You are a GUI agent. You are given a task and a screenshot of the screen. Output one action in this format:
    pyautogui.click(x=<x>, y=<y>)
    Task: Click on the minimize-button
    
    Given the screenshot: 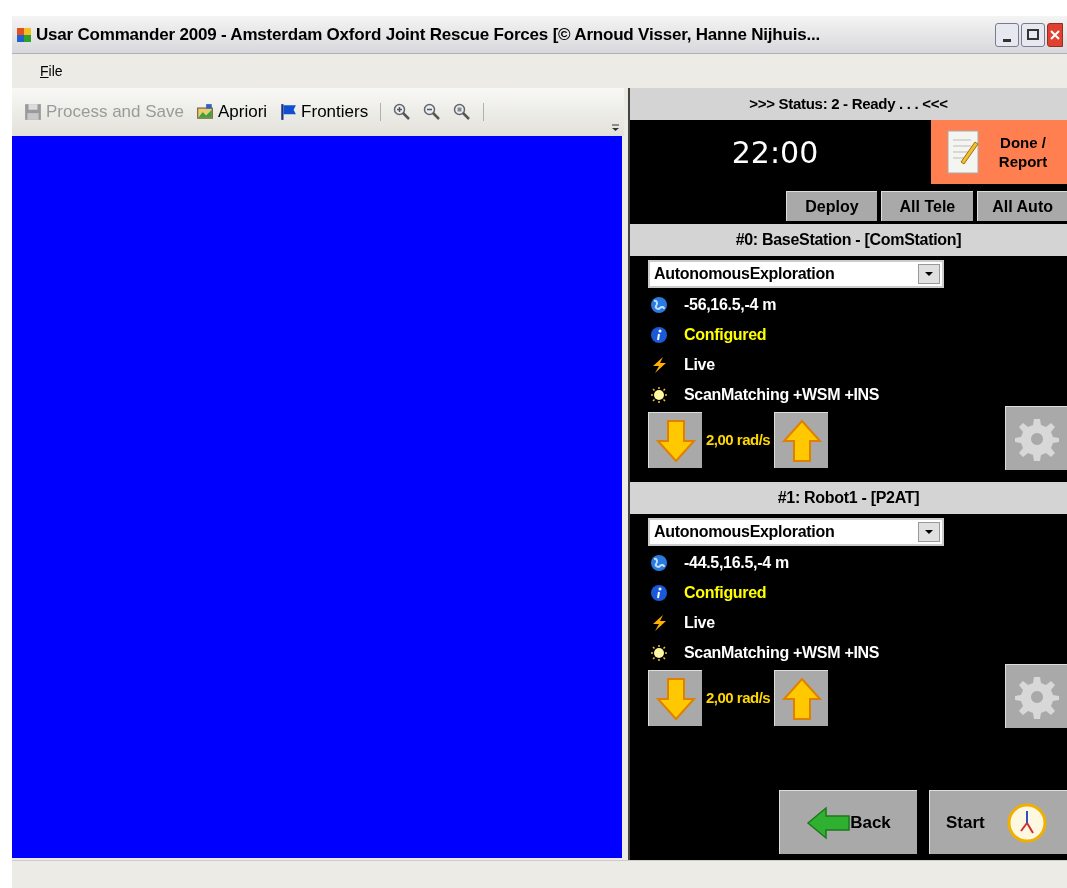 What is the action you would take?
    pyautogui.click(x=1007, y=34)
    